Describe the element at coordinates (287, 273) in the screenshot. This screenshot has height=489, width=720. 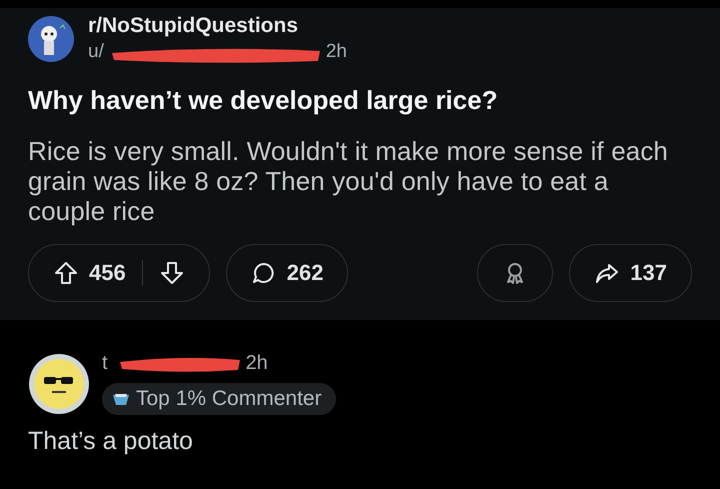
I see `comments-button: 262` at that location.